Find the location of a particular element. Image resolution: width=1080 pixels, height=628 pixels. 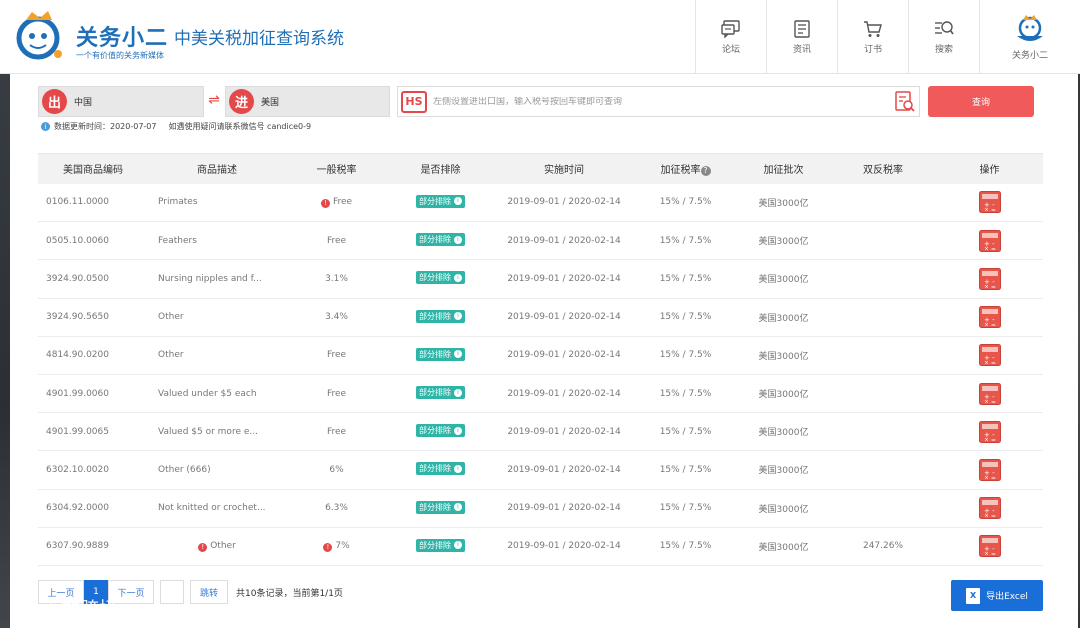

document-search-icon is located at coordinates (905, 102).